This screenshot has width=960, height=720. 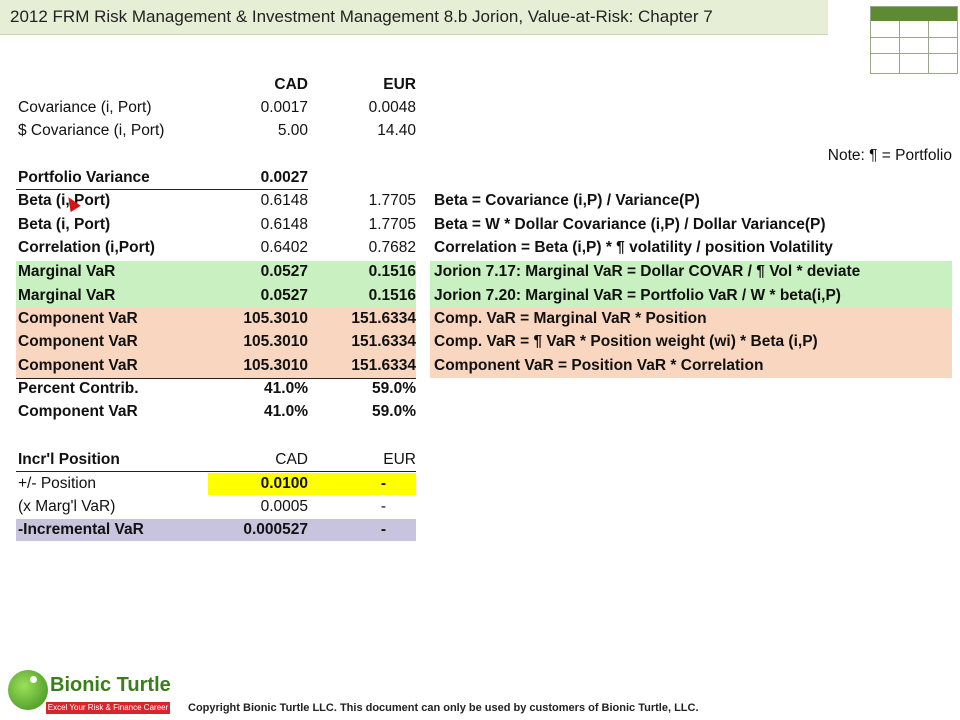 What do you see at coordinates (889, 155) in the screenshot?
I see `portfolio-note: Note: ¶ = Portfolio` at bounding box center [889, 155].